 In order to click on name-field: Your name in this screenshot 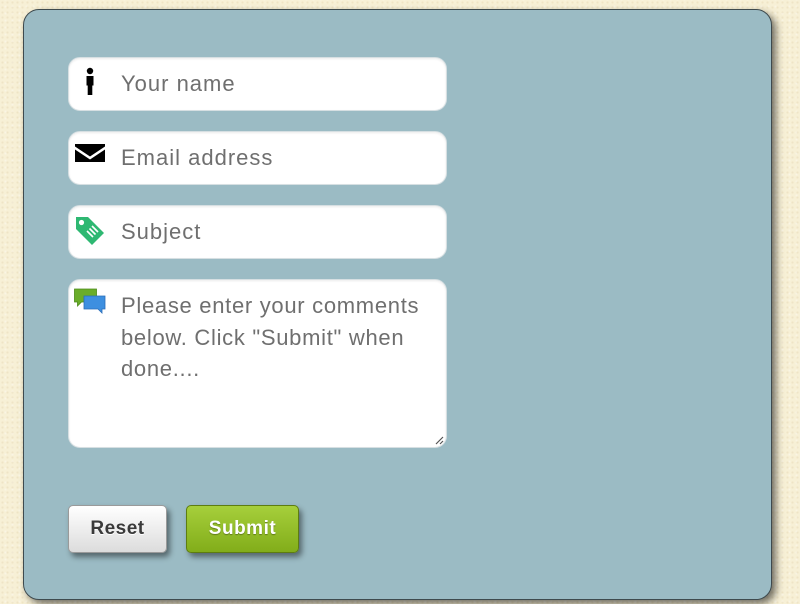, I will do `click(257, 84)`.